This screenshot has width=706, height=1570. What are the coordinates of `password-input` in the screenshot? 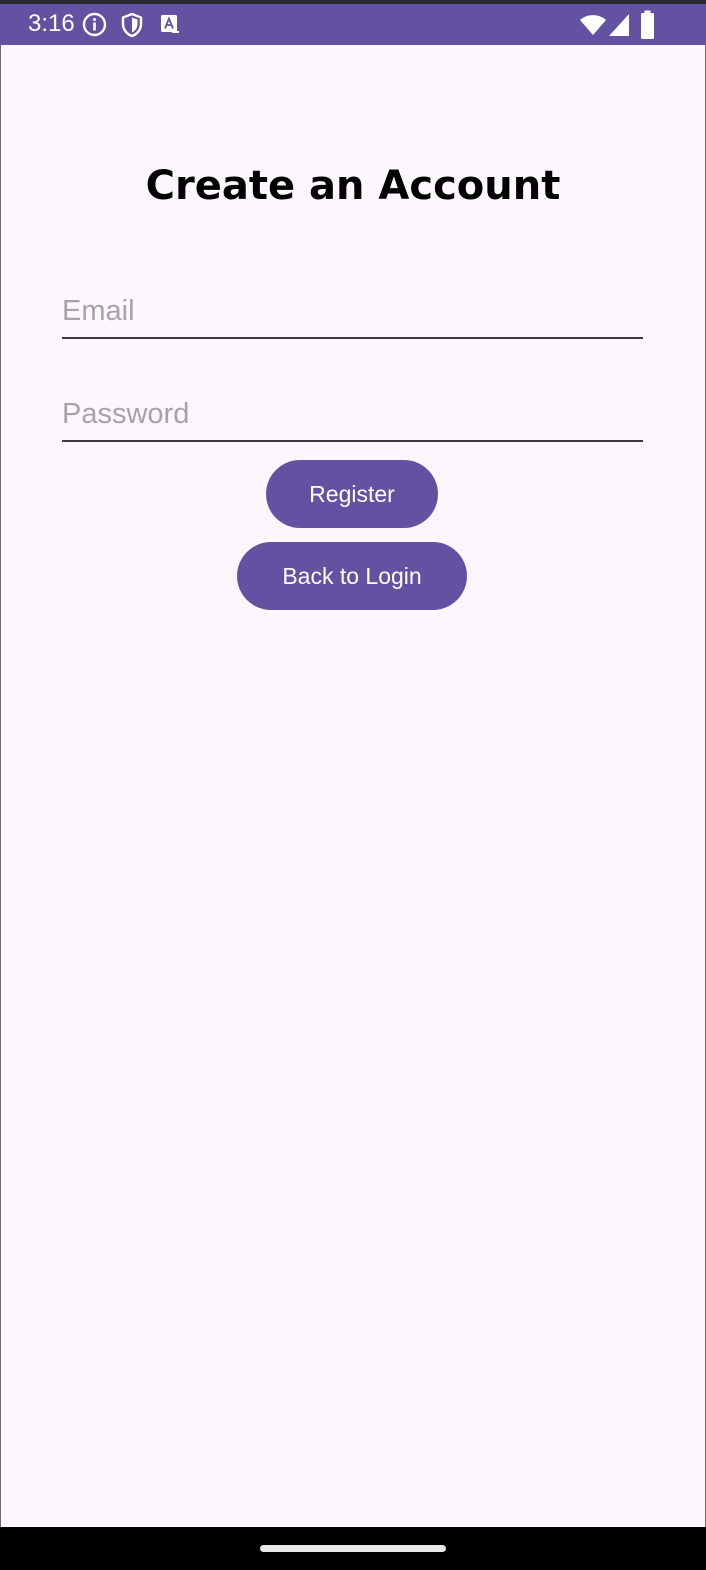 It's located at (352, 414).